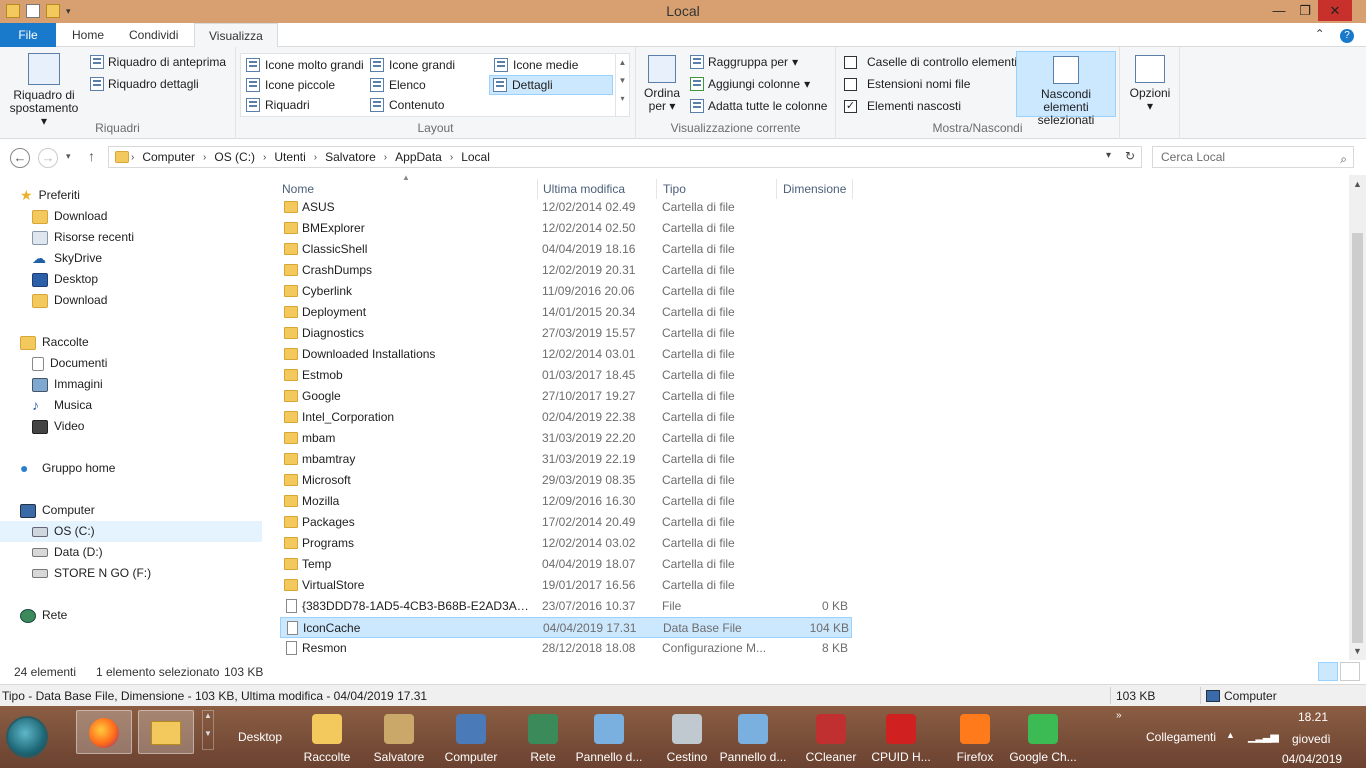 This screenshot has height=768, width=1366. Describe the element at coordinates (1320, 34) in the screenshot. I see `collapse-ribbon-icon: ⌃` at that location.